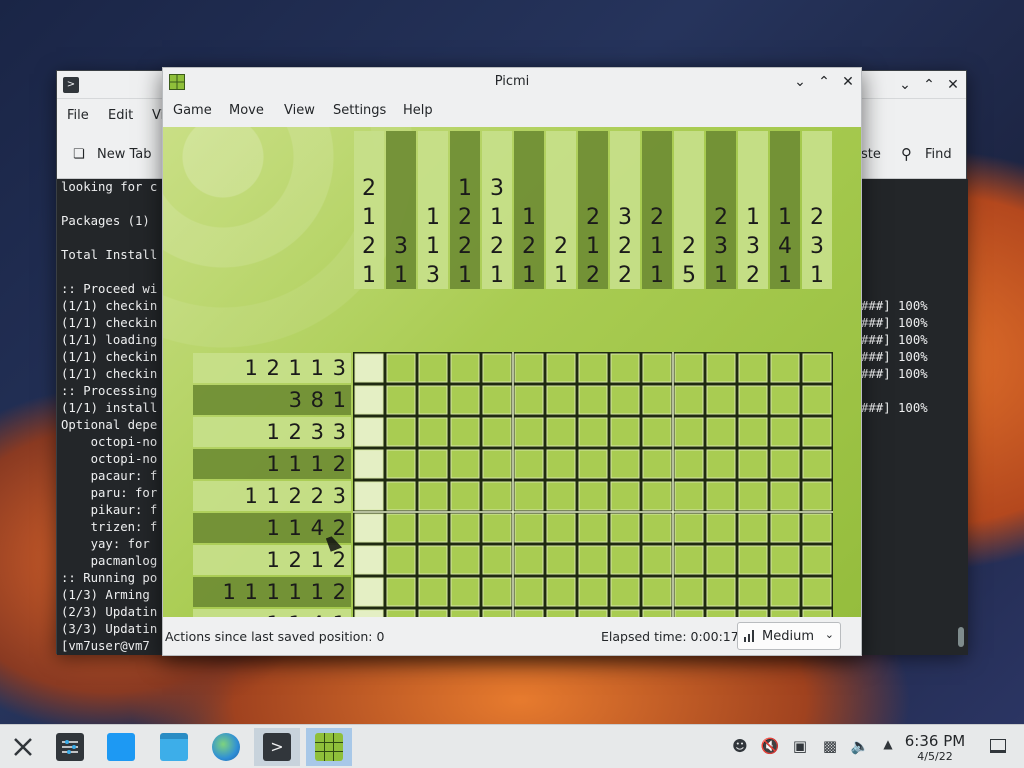  What do you see at coordinates (418, 110) in the screenshot?
I see `menu-help: Help` at bounding box center [418, 110].